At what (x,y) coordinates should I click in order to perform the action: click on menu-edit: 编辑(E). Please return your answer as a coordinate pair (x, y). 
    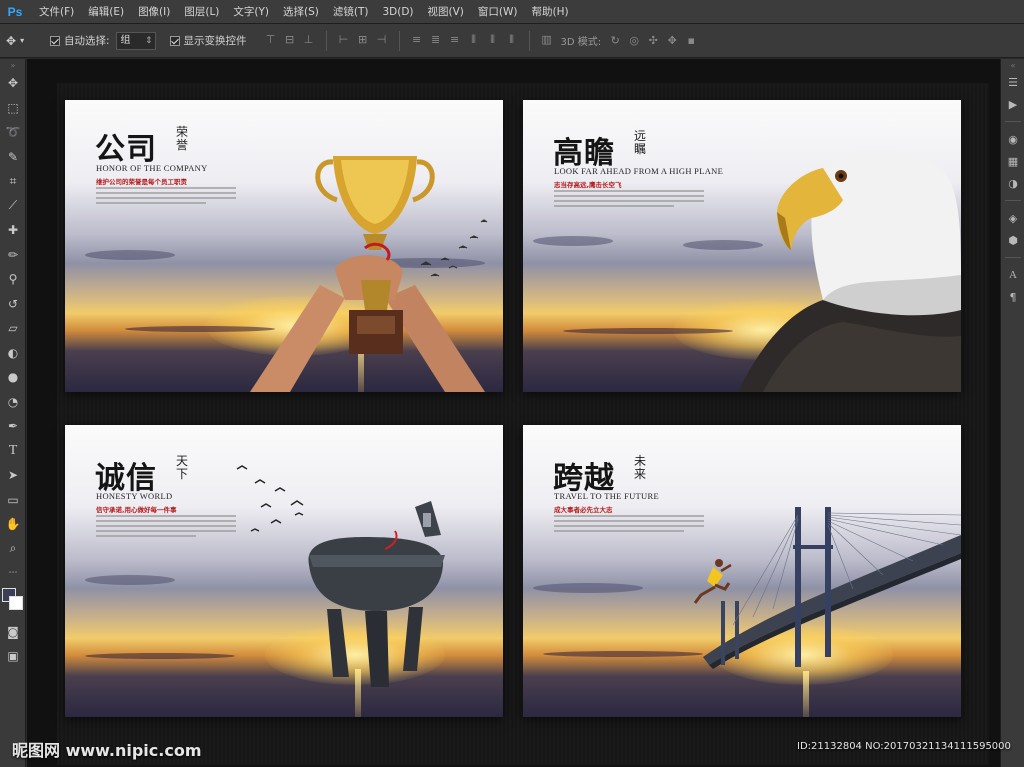
    Looking at the image, I should click on (106, 12).